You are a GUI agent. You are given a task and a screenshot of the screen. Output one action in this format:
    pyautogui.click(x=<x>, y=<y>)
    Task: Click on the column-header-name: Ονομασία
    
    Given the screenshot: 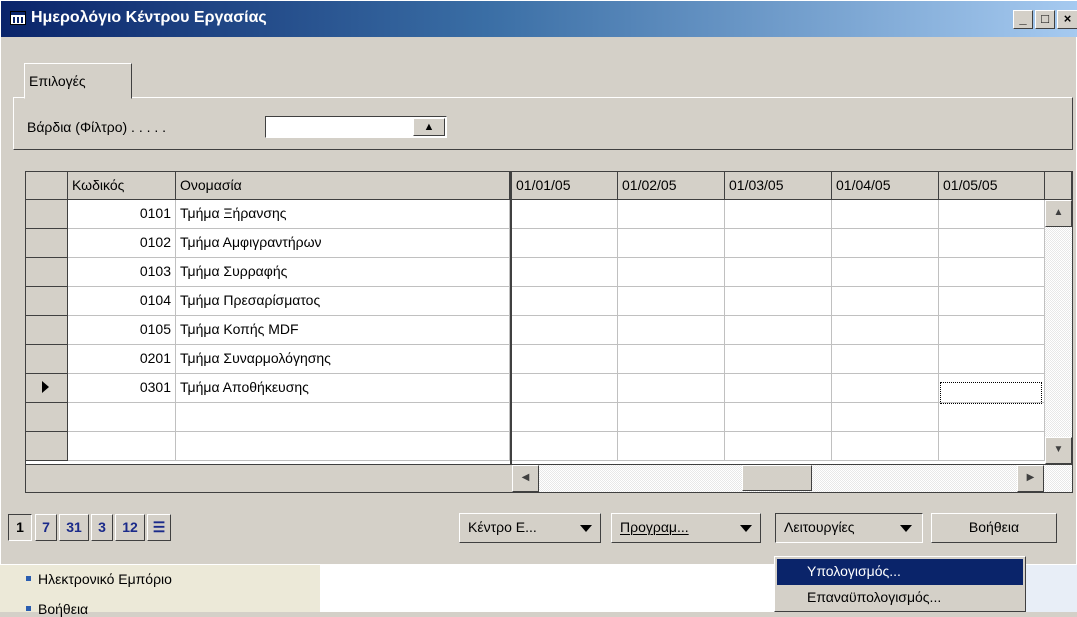 What is the action you would take?
    pyautogui.click(x=343, y=186)
    